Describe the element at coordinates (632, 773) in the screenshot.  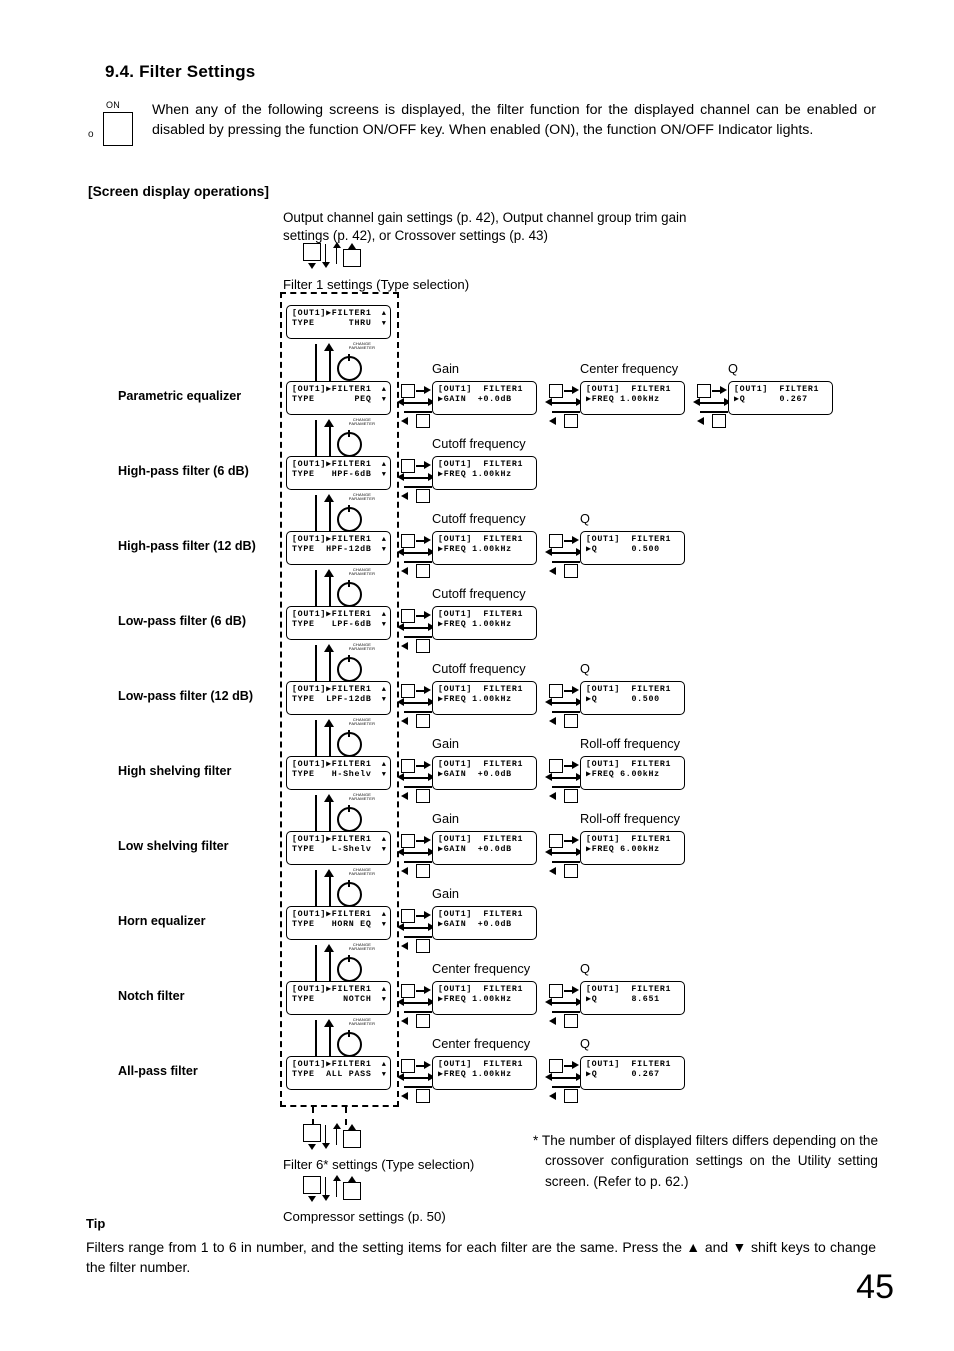
I see `lcd-parameter-screen: [OUT1] FILTER1 ▶FREQ 6.00kHz` at that location.